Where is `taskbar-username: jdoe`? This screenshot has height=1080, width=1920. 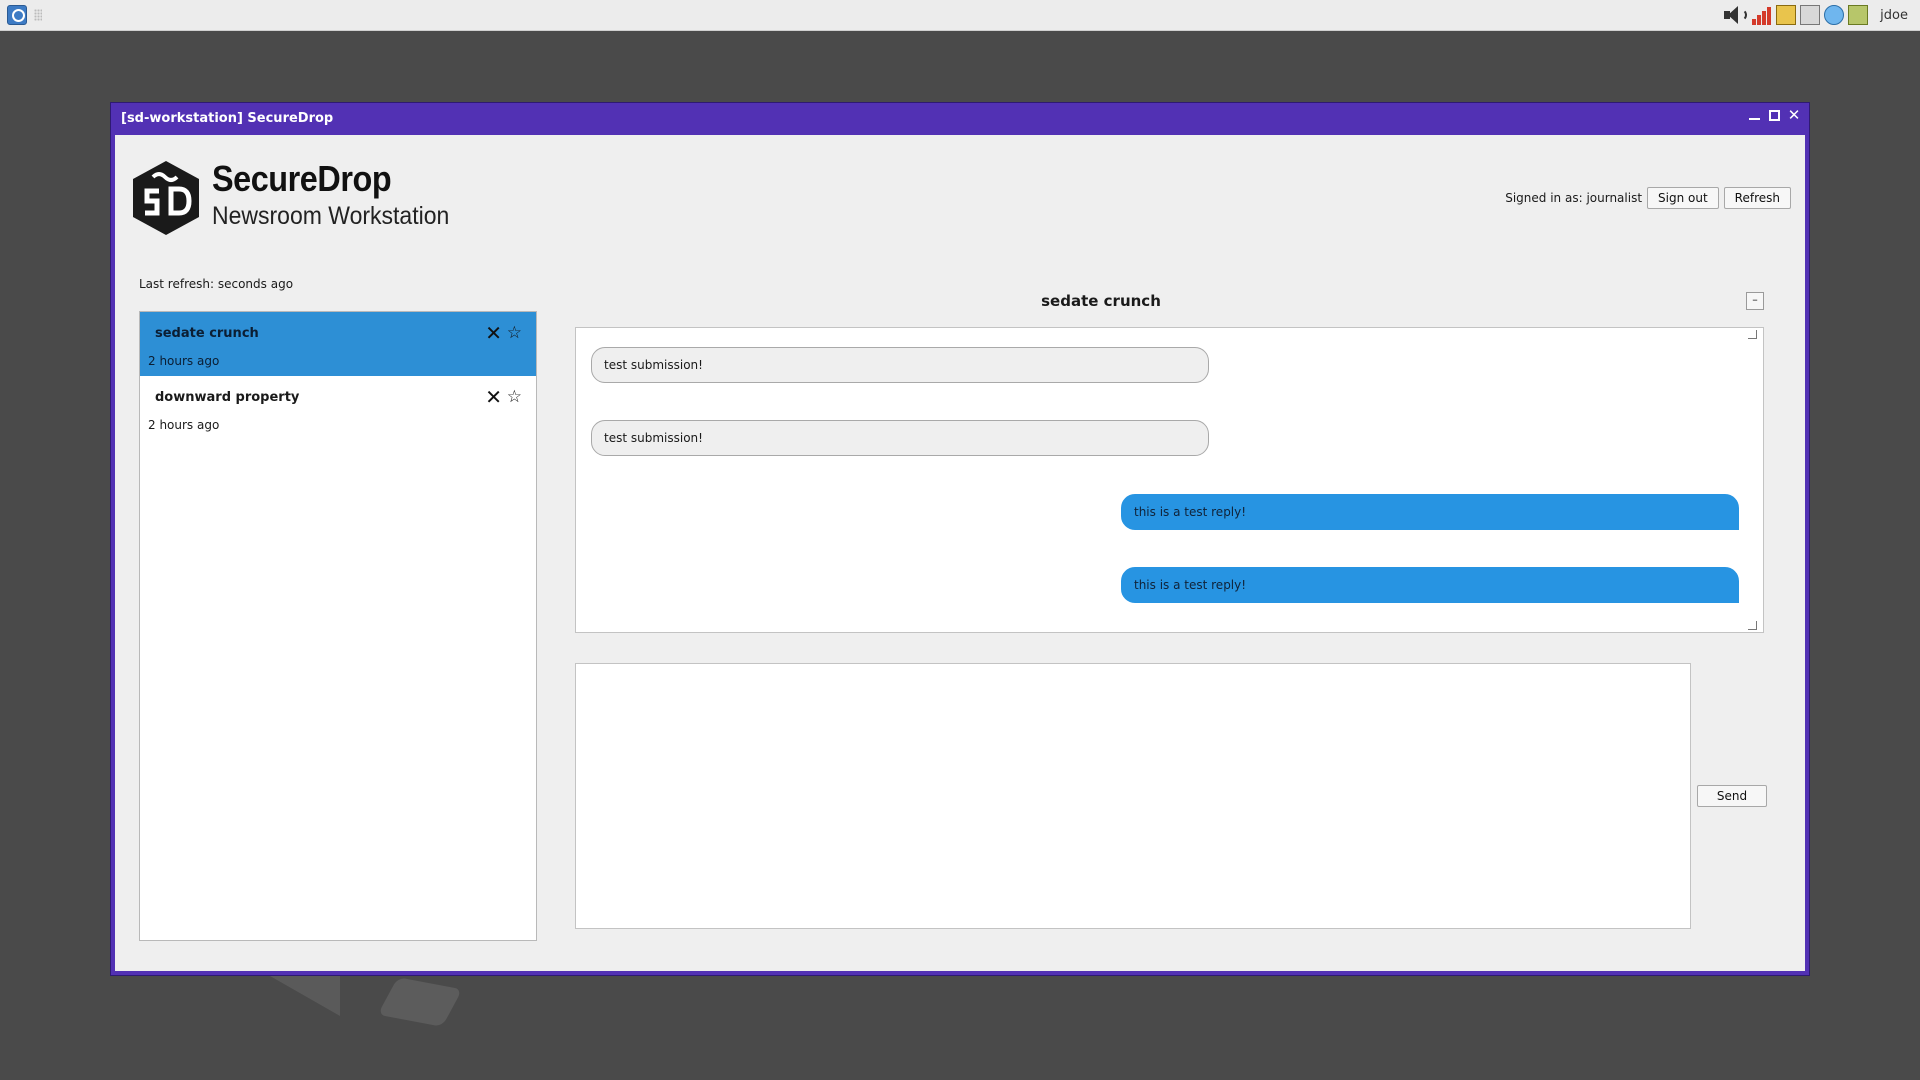 taskbar-username: jdoe is located at coordinates (1894, 15).